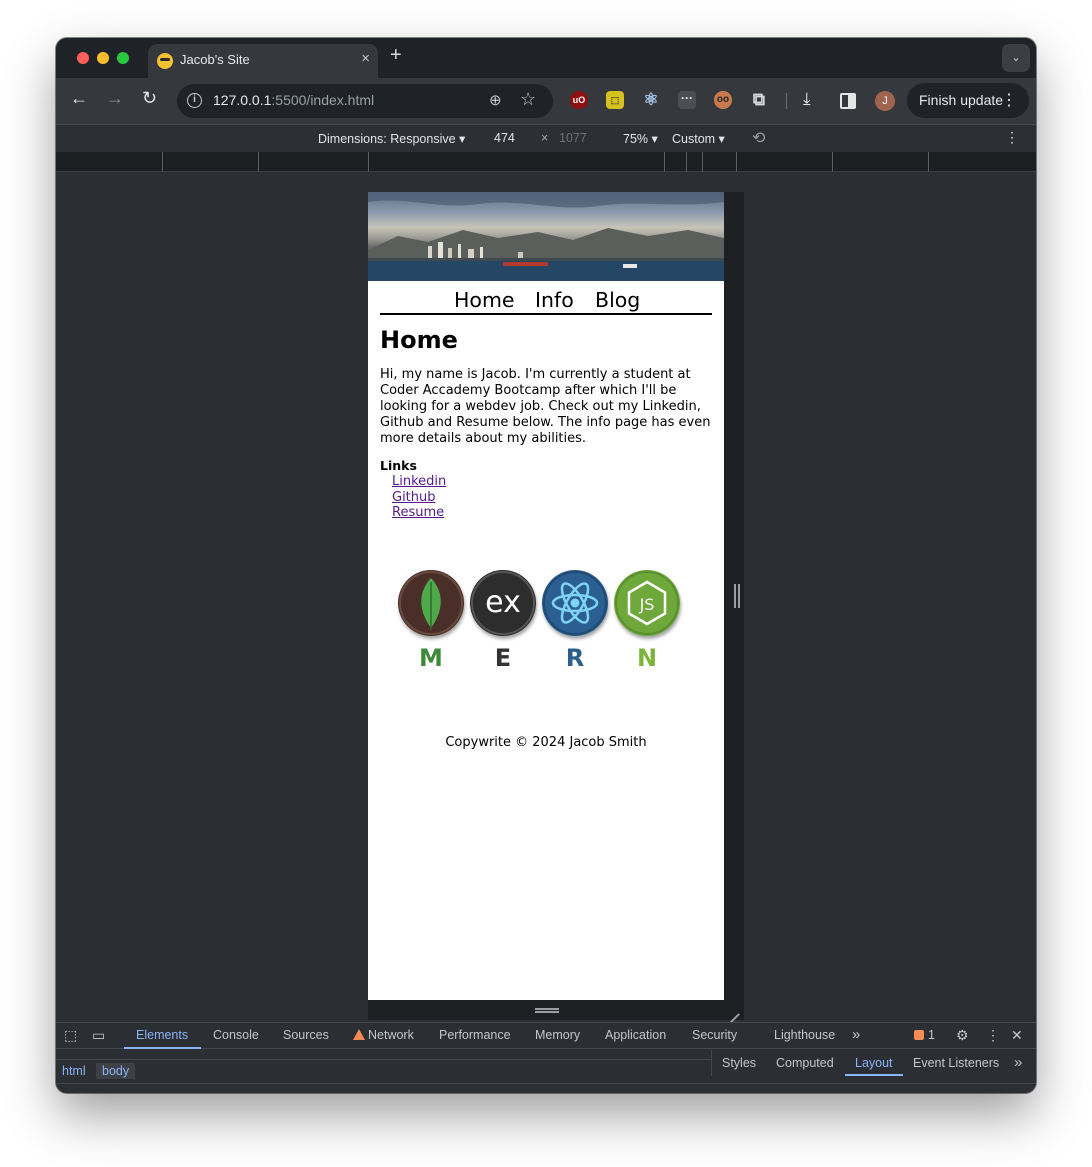 This screenshot has width=1092, height=1167. What do you see at coordinates (885, 101) in the screenshot?
I see `profile-avatar: J` at bounding box center [885, 101].